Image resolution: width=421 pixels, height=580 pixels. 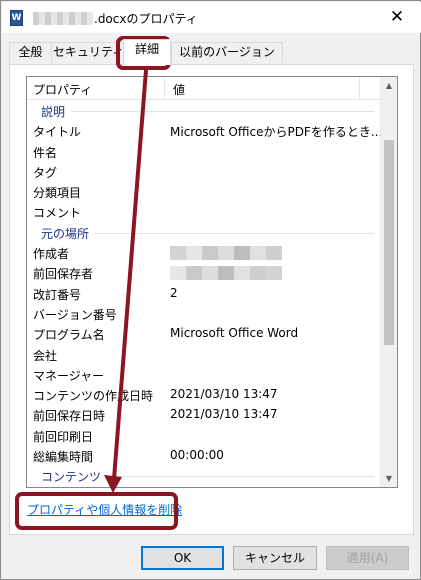 What do you see at coordinates (204, 171) in the screenshot?
I see `property-row: タグ` at bounding box center [204, 171].